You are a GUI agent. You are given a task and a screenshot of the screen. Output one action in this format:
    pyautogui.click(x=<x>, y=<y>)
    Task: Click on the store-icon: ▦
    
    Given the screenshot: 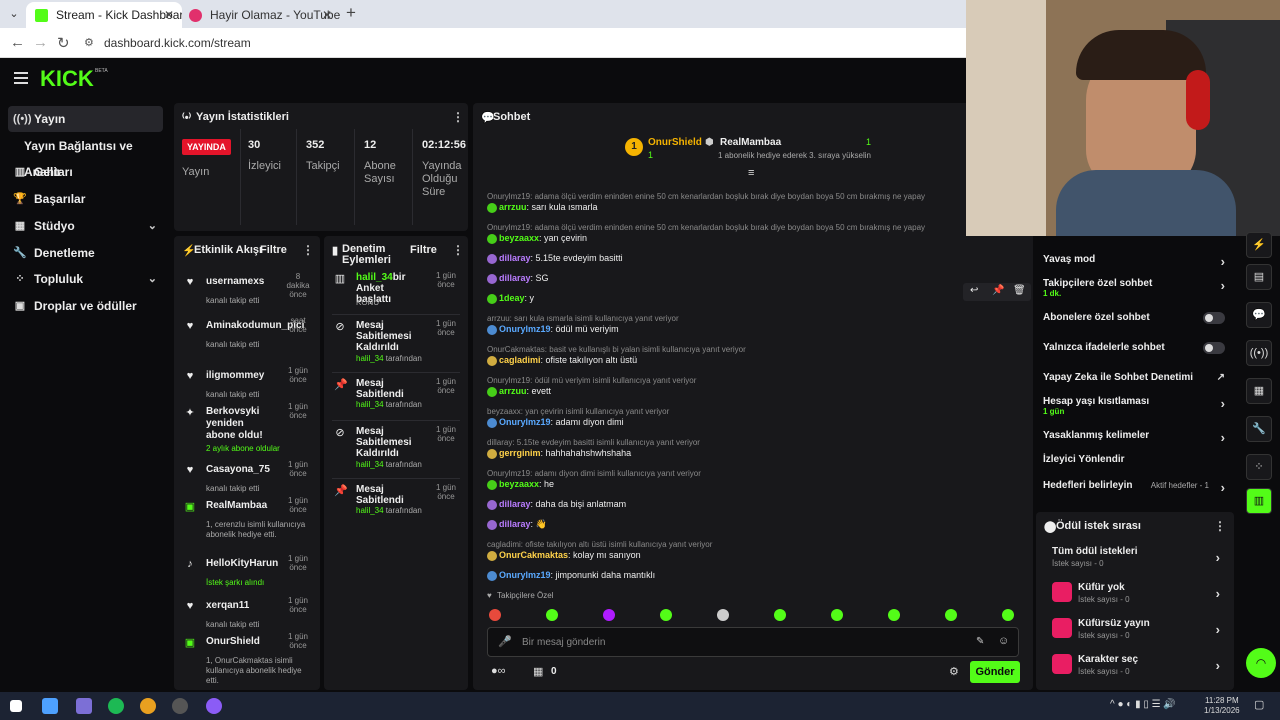 What is the action you would take?
    pyautogui.click(x=538, y=671)
    